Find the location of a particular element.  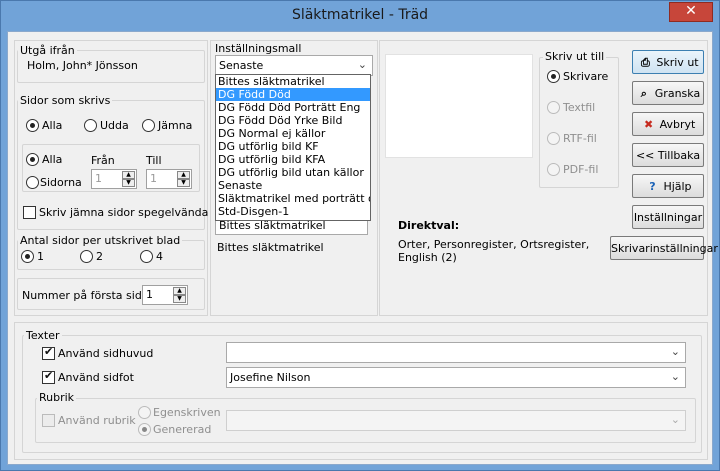

from-up-arrow-icon: ▲ is located at coordinates (128, 175).